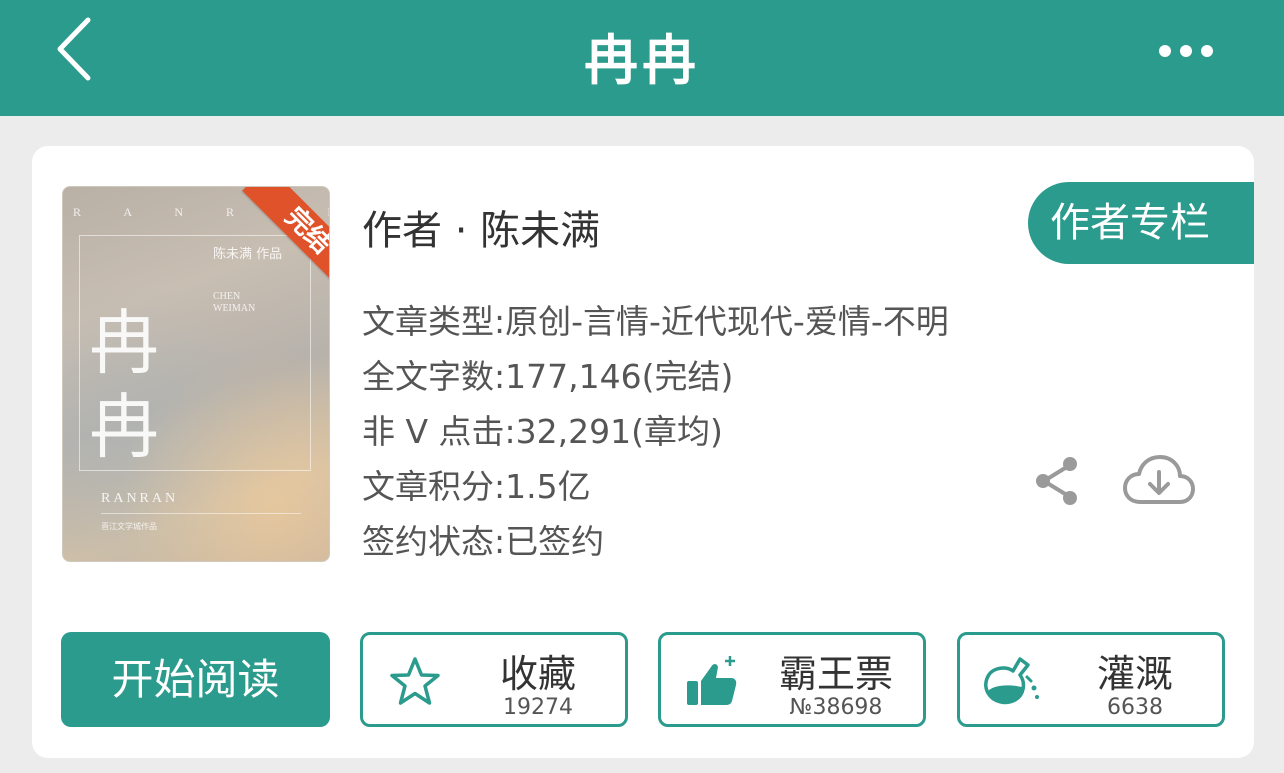 The image size is (1284, 773). Describe the element at coordinates (124, 385) in the screenshot. I see `cover-title: 冉冉` at that location.